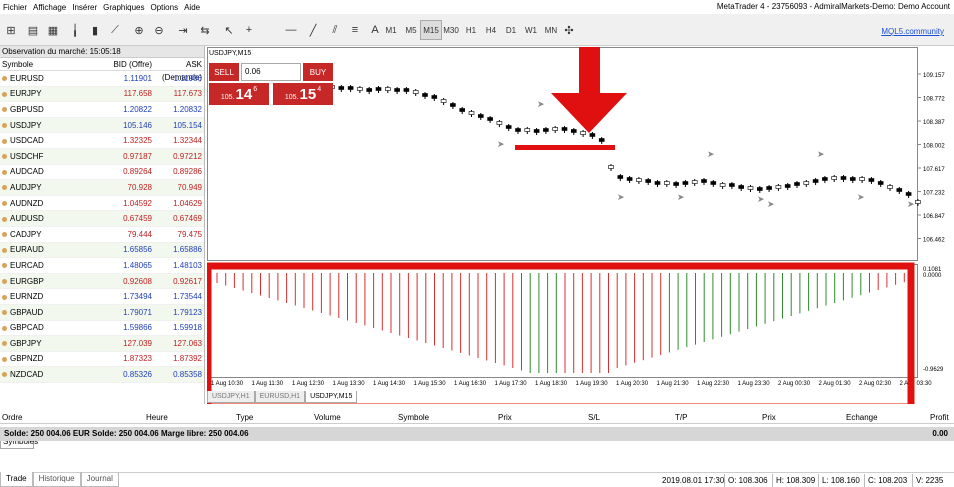  Describe the element at coordinates (102, 281) in the screenshot. I see `market-watch-row: EURGBP 0.92608 0.92617` at that location.